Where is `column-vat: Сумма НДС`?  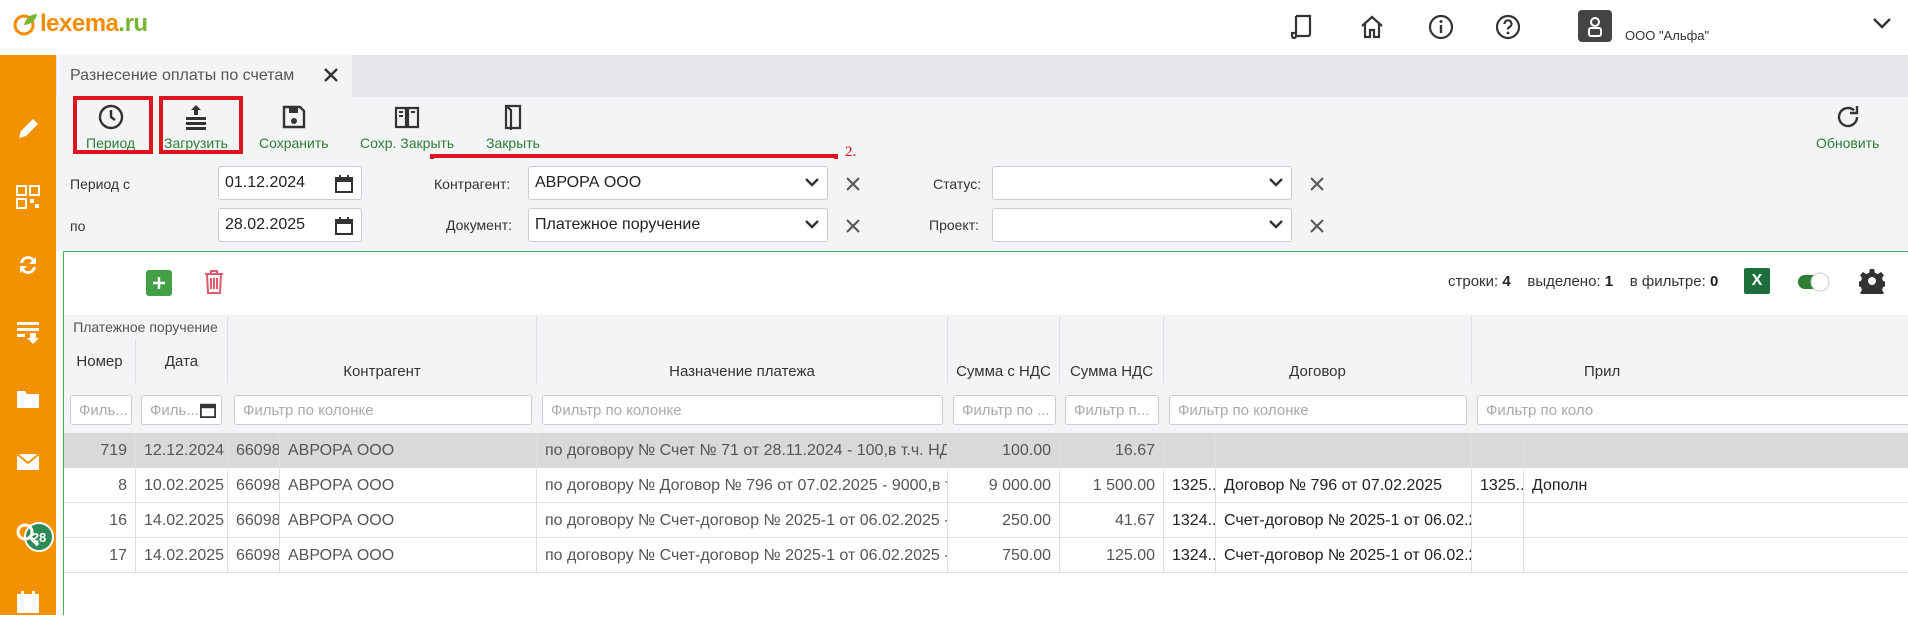 column-vat: Сумма НДС is located at coordinates (1112, 349).